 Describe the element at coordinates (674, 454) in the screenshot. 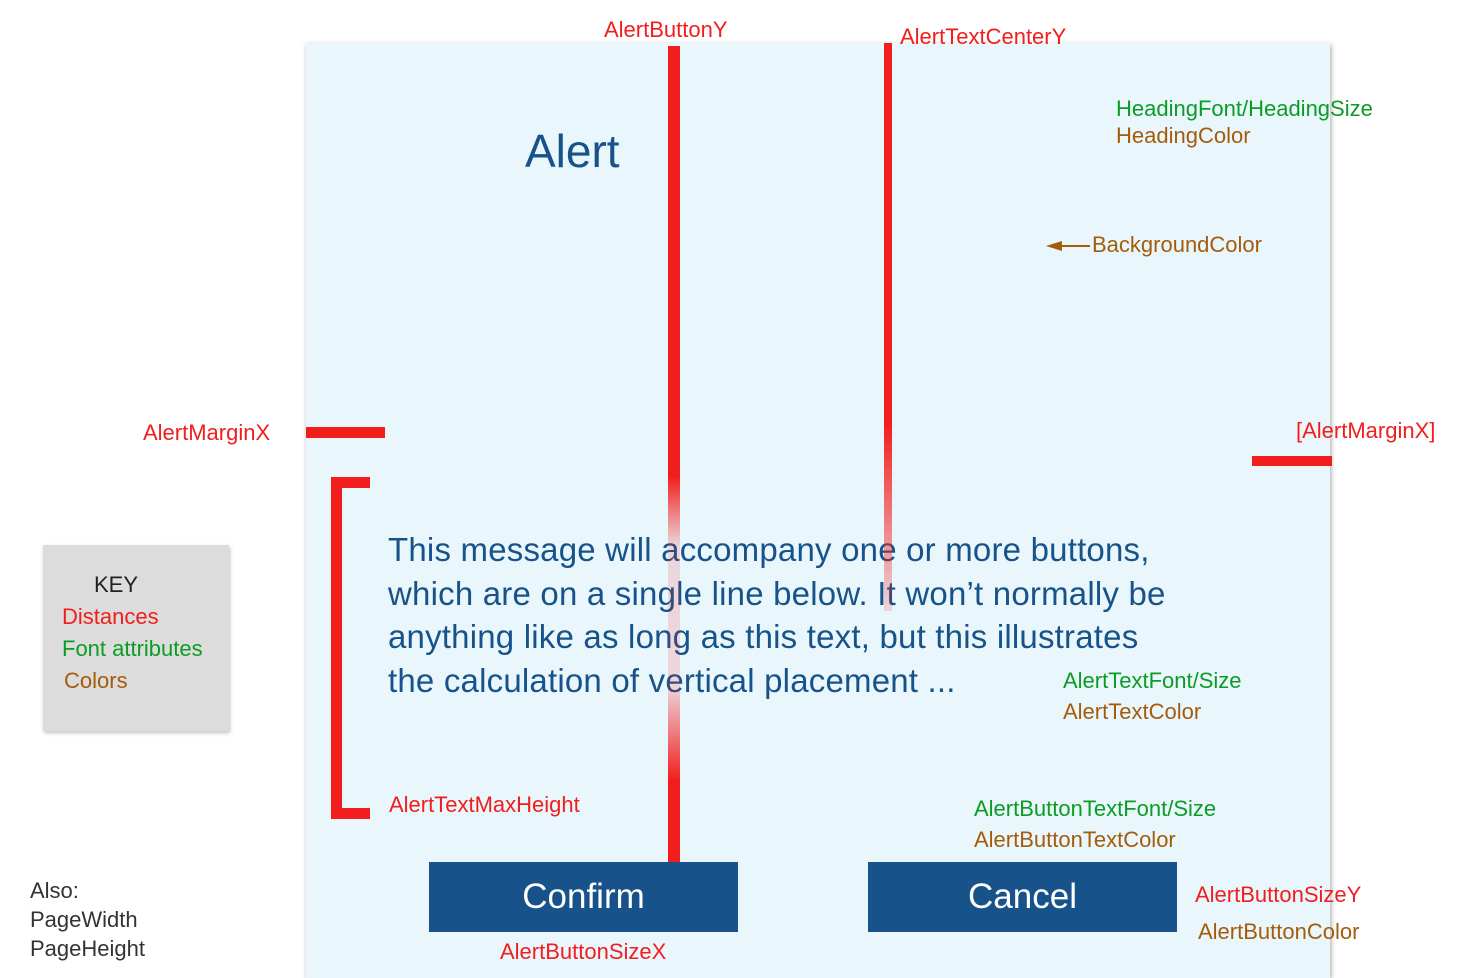

I see `alert-button-y-bar` at that location.